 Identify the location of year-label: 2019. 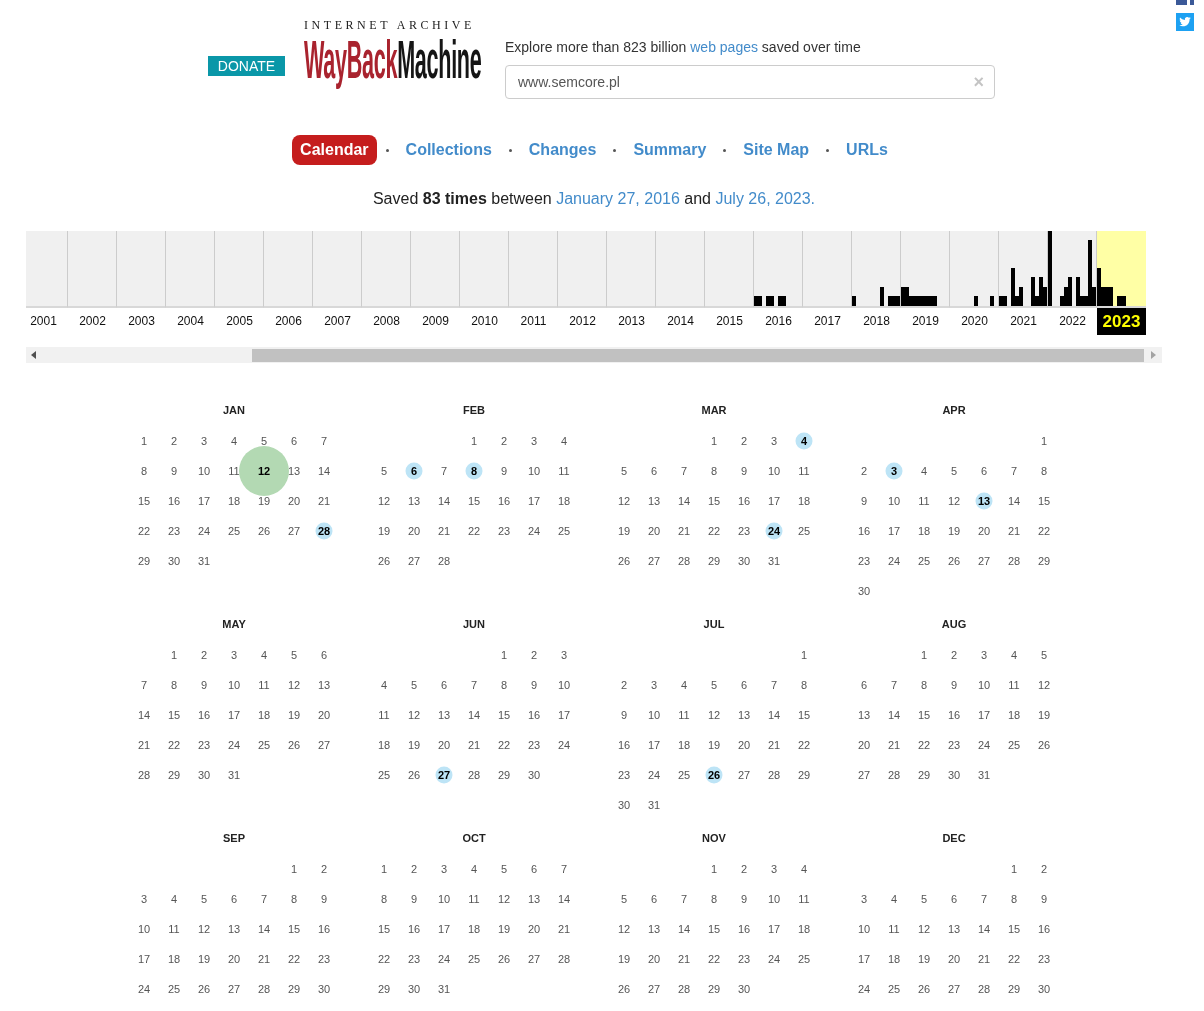
(925, 321).